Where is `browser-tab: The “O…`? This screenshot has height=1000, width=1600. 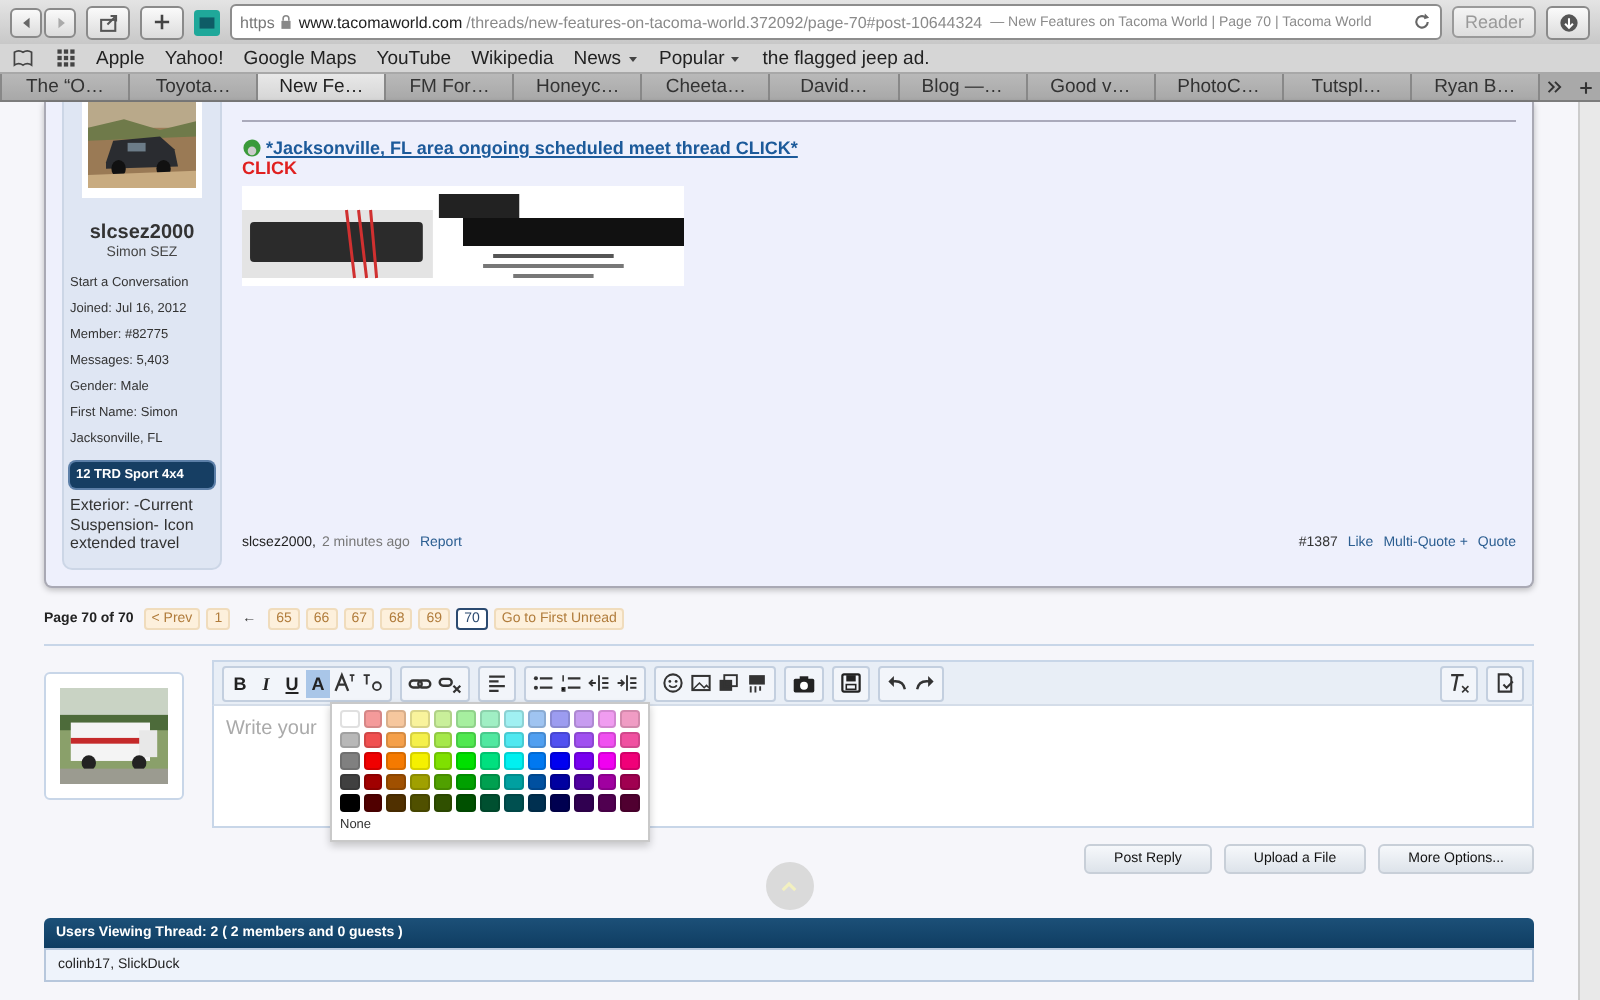
browser-tab: The “O… is located at coordinates (64, 87).